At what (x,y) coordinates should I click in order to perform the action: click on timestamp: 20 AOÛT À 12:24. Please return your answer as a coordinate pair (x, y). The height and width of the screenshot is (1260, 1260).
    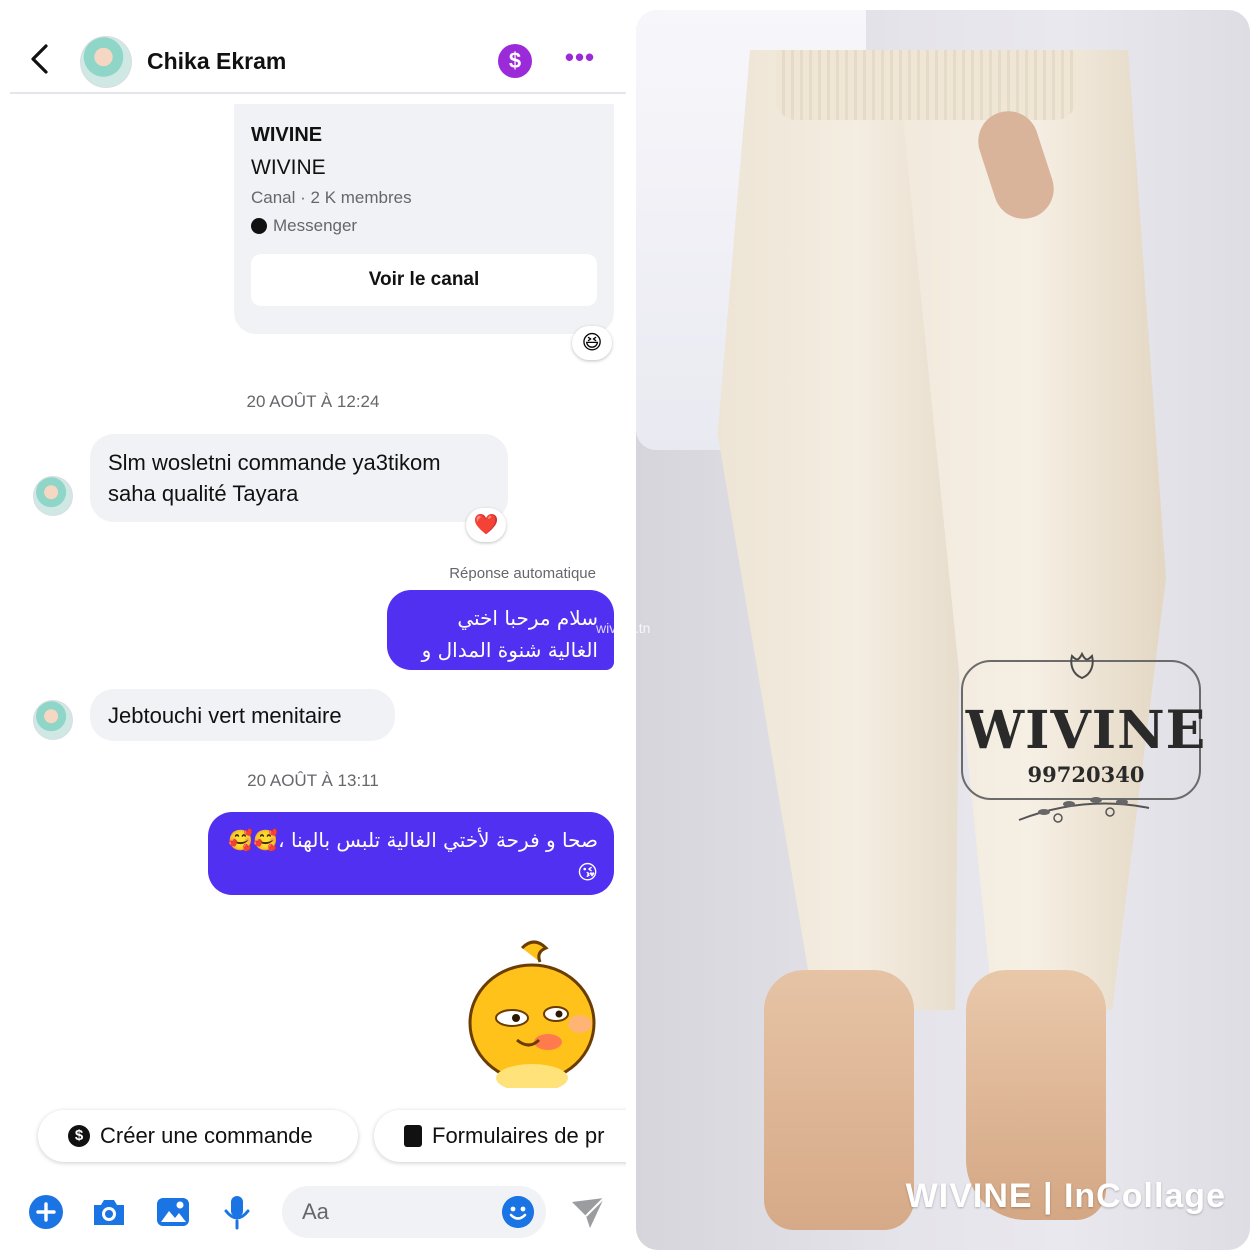
    Looking at the image, I should click on (313, 401).